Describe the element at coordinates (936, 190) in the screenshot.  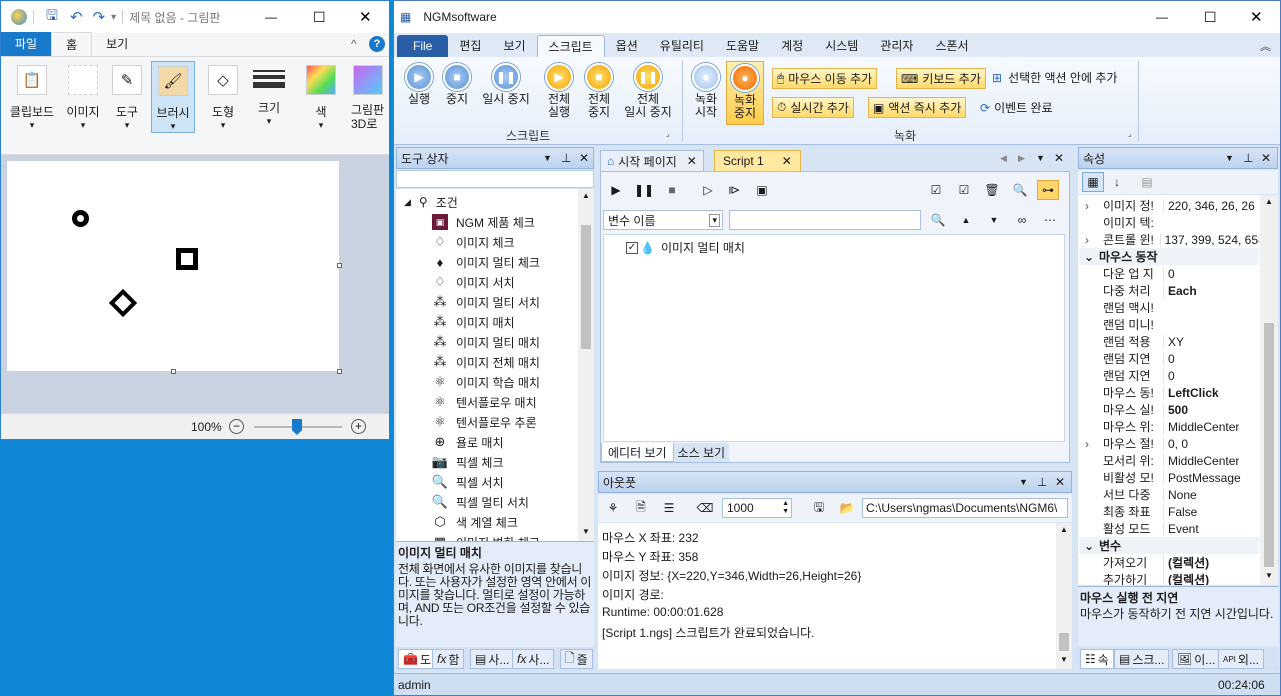
I see `check-all-icon: ☑` at that location.